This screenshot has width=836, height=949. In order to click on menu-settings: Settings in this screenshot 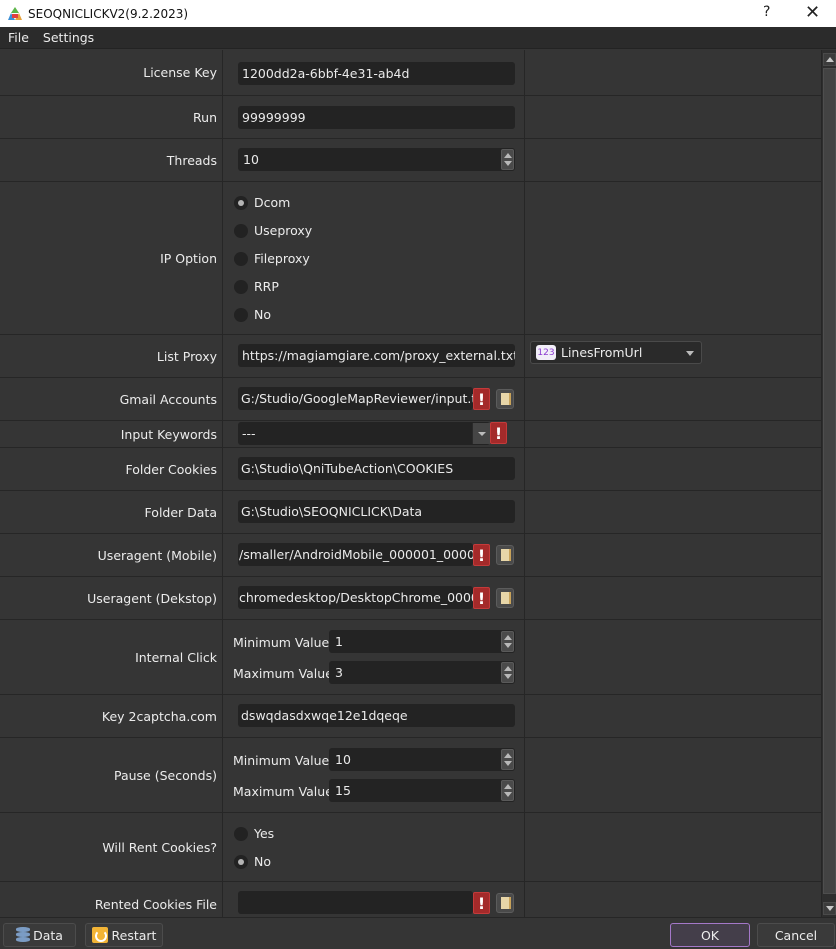, I will do `click(68, 37)`.